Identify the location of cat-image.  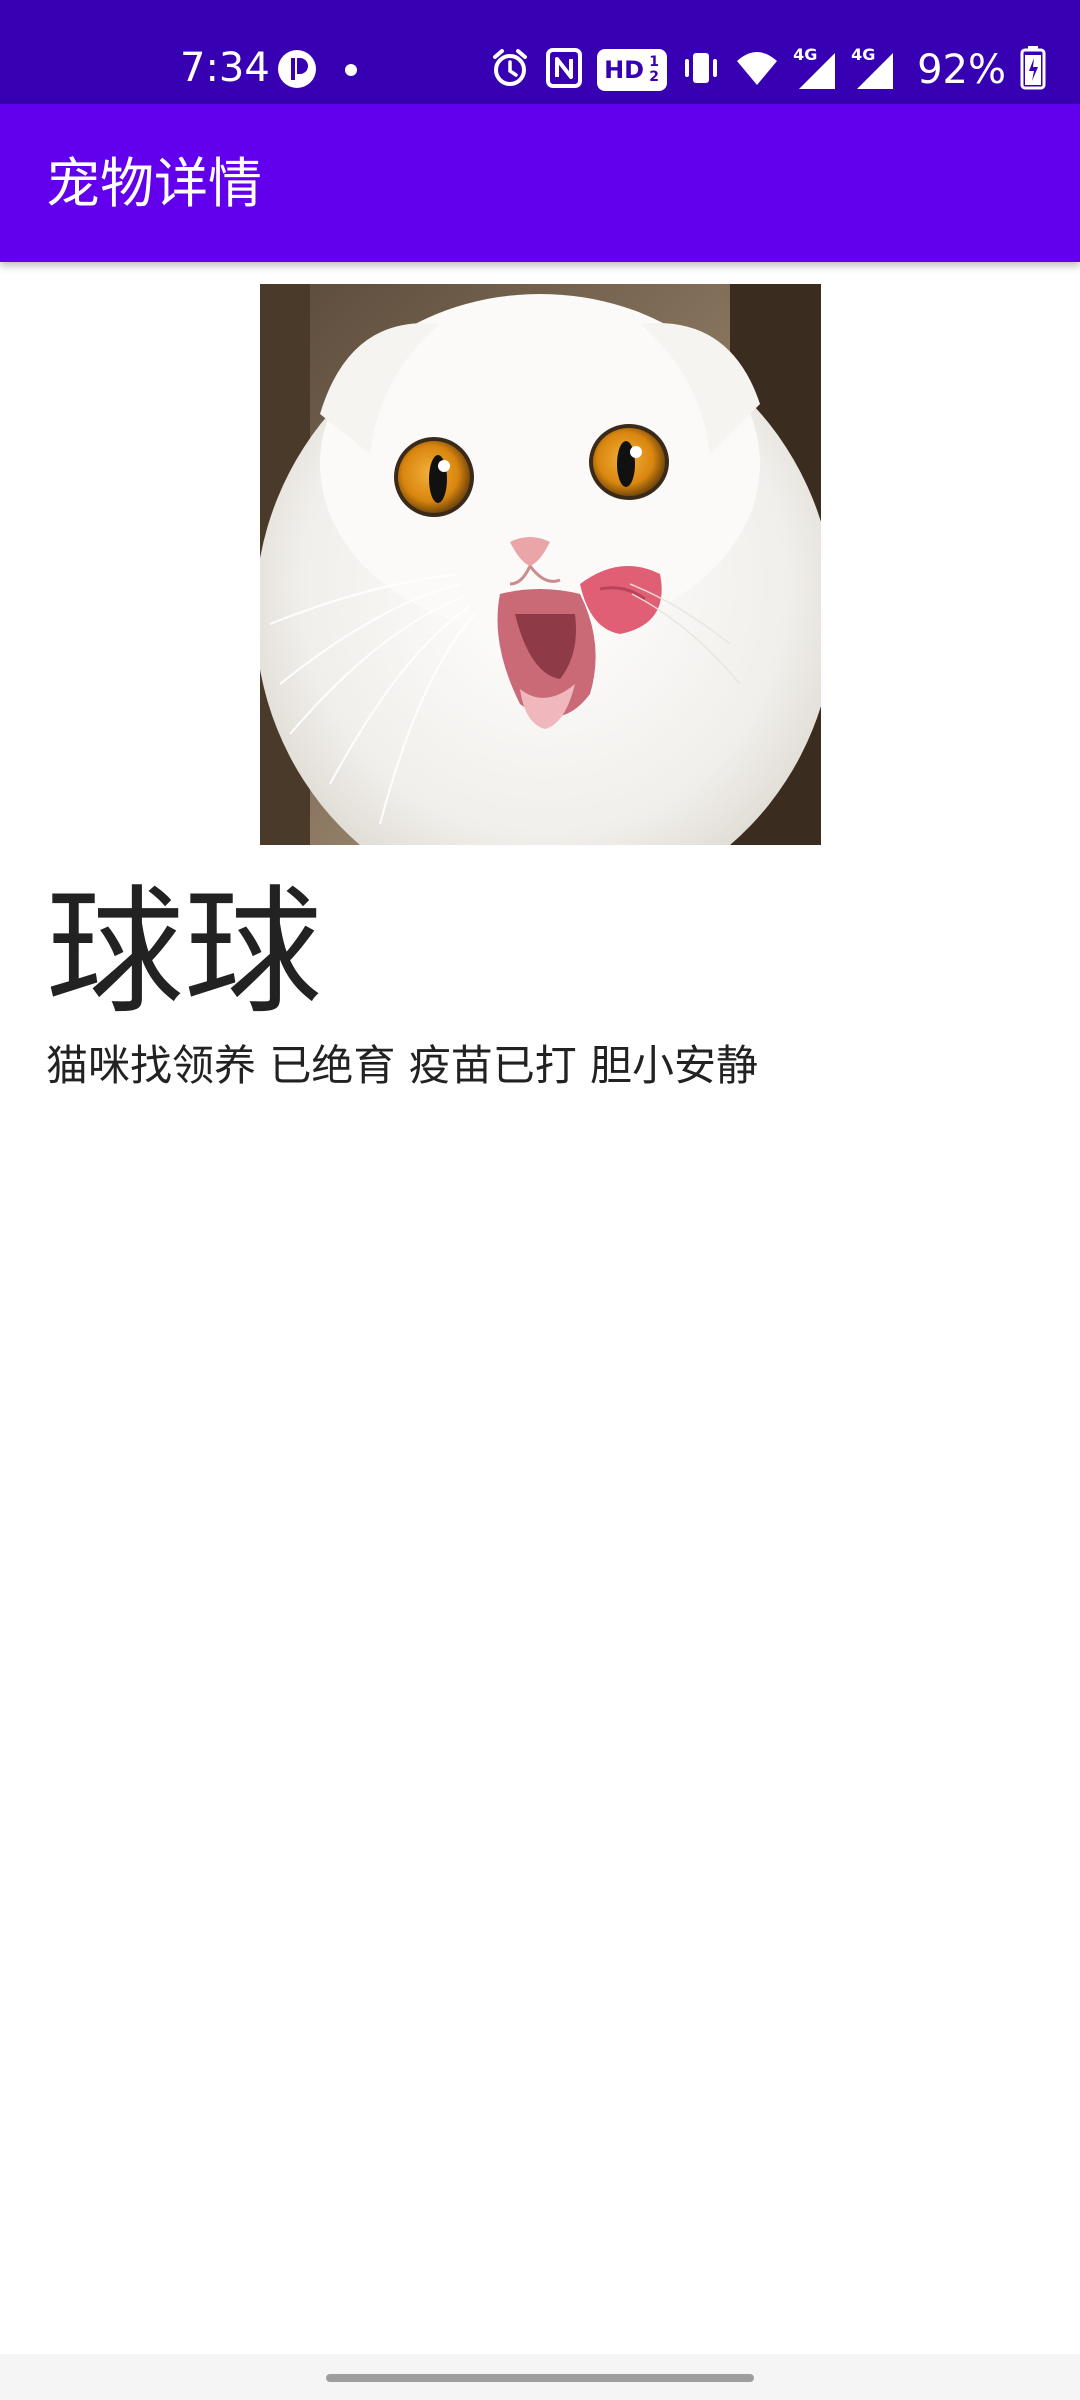
(540, 564).